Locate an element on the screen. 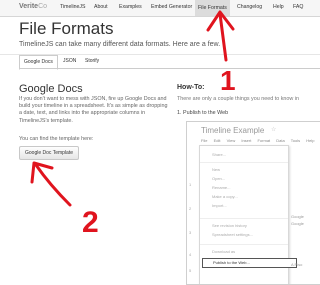 This screenshot has height=285, width=320. annotation-number-1: 1 is located at coordinates (228, 80).